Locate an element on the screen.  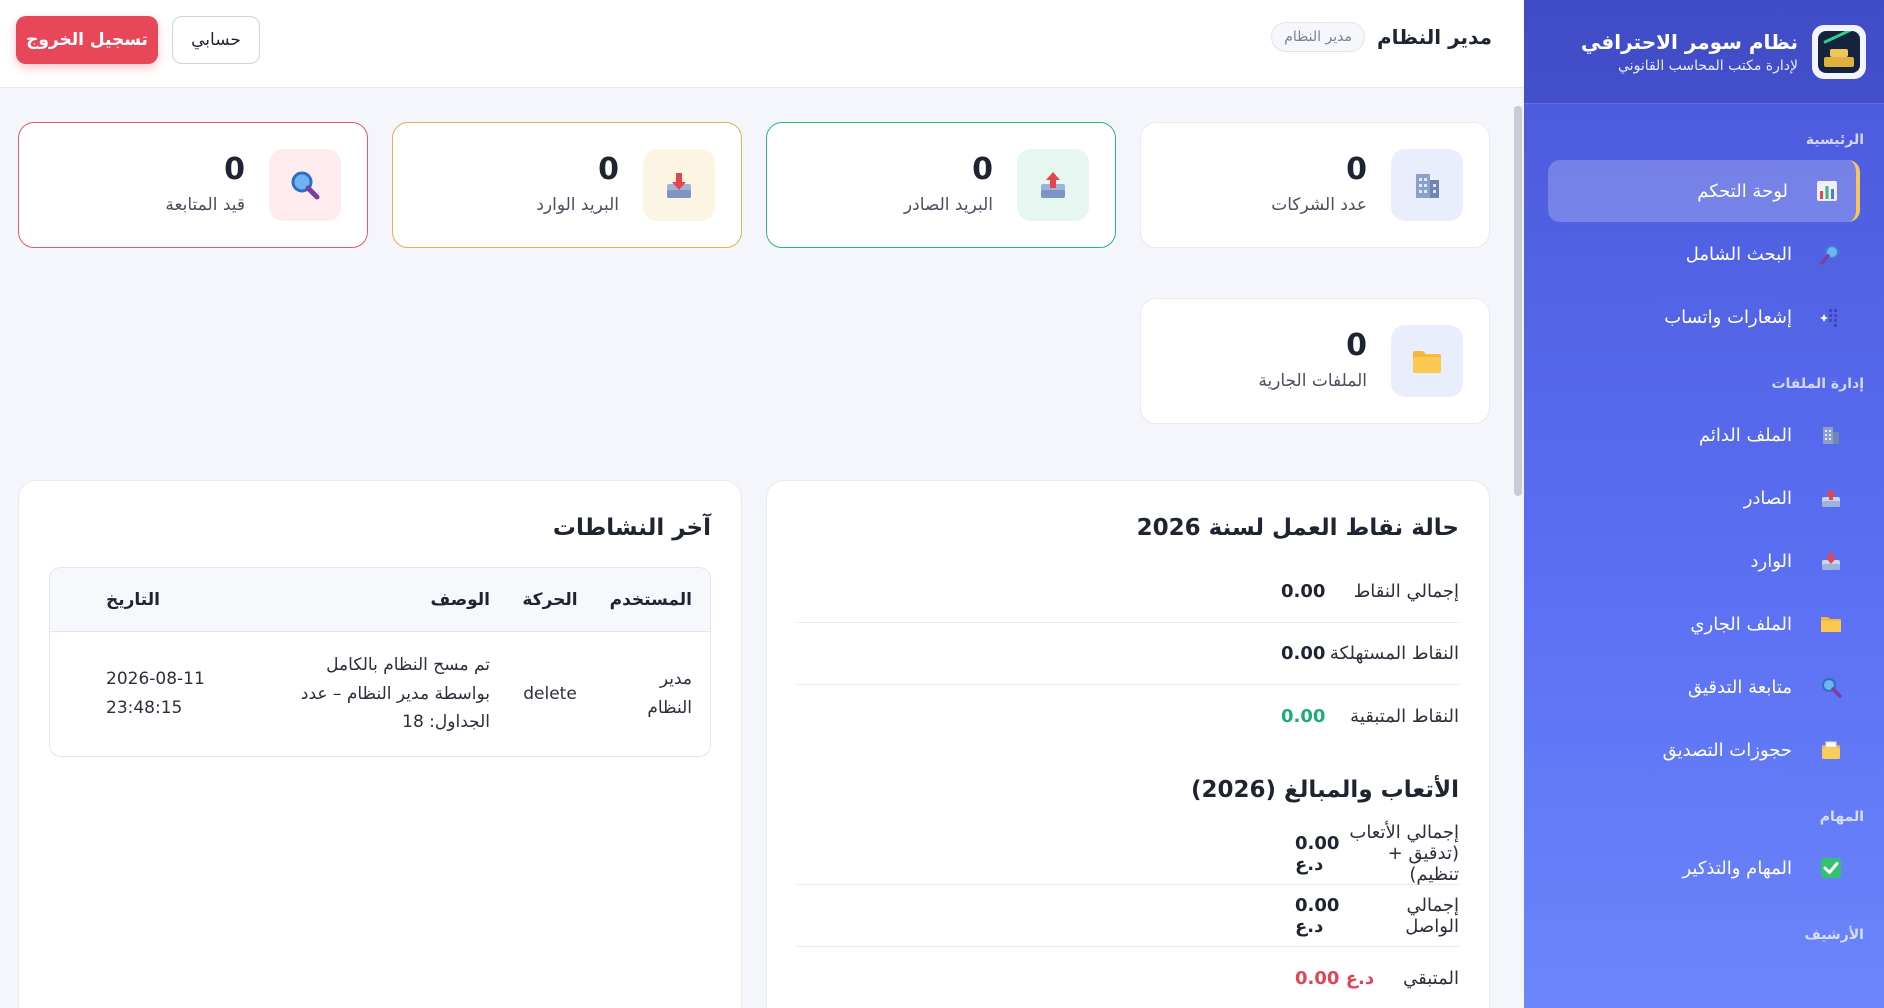
row-label: المتبقي is located at coordinates (1431, 978).